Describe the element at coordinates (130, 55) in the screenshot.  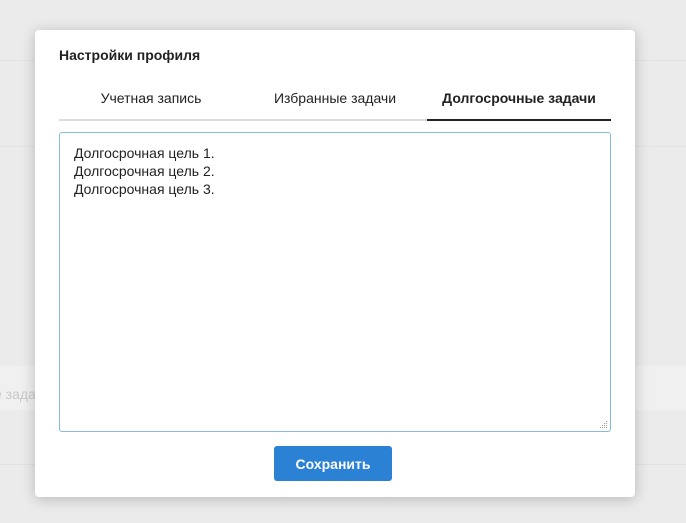
I see `dialog-title: Настройки профиля` at that location.